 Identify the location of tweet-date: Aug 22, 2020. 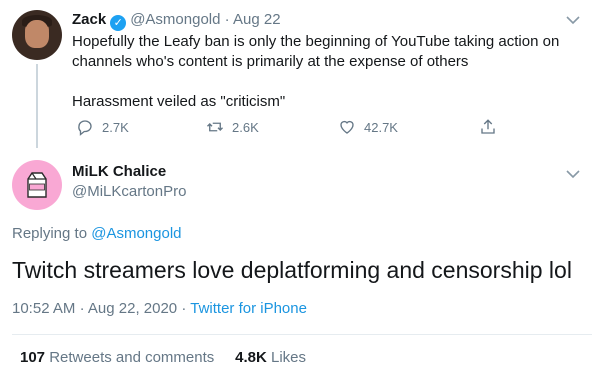
(132, 308).